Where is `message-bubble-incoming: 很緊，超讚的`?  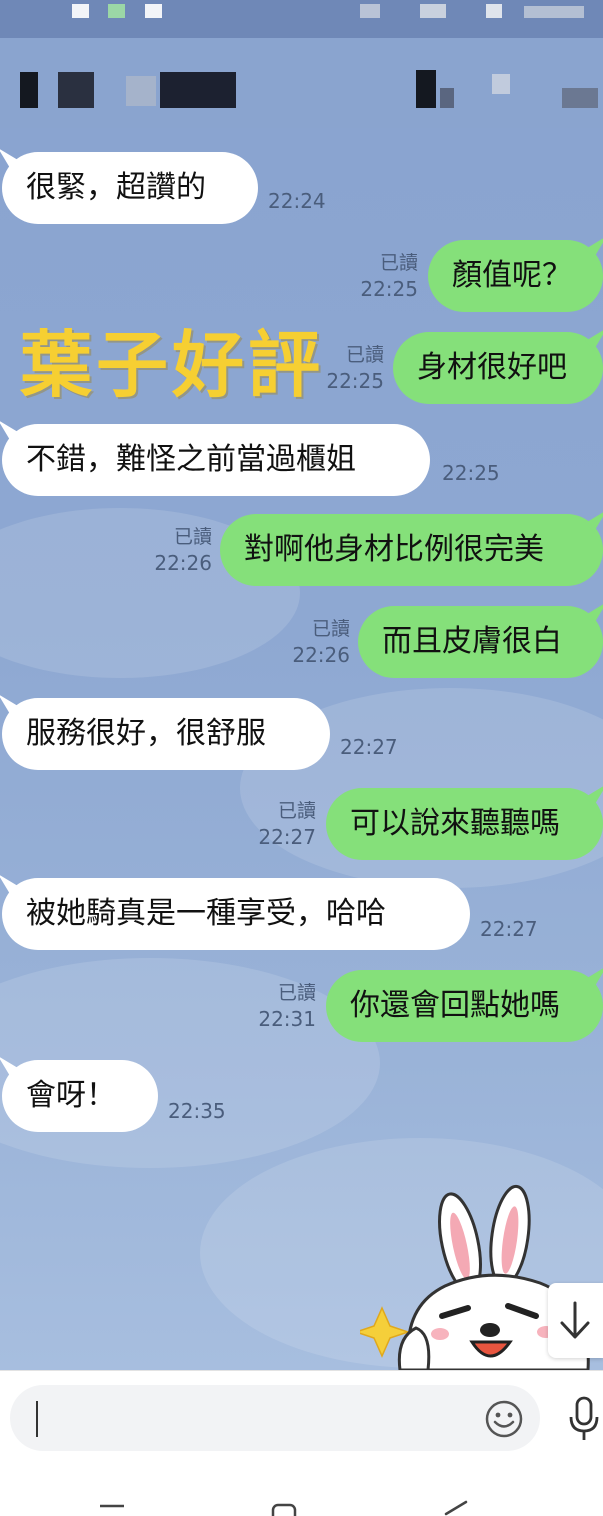
message-bubble-incoming: 很緊，超讚的 is located at coordinates (130, 188).